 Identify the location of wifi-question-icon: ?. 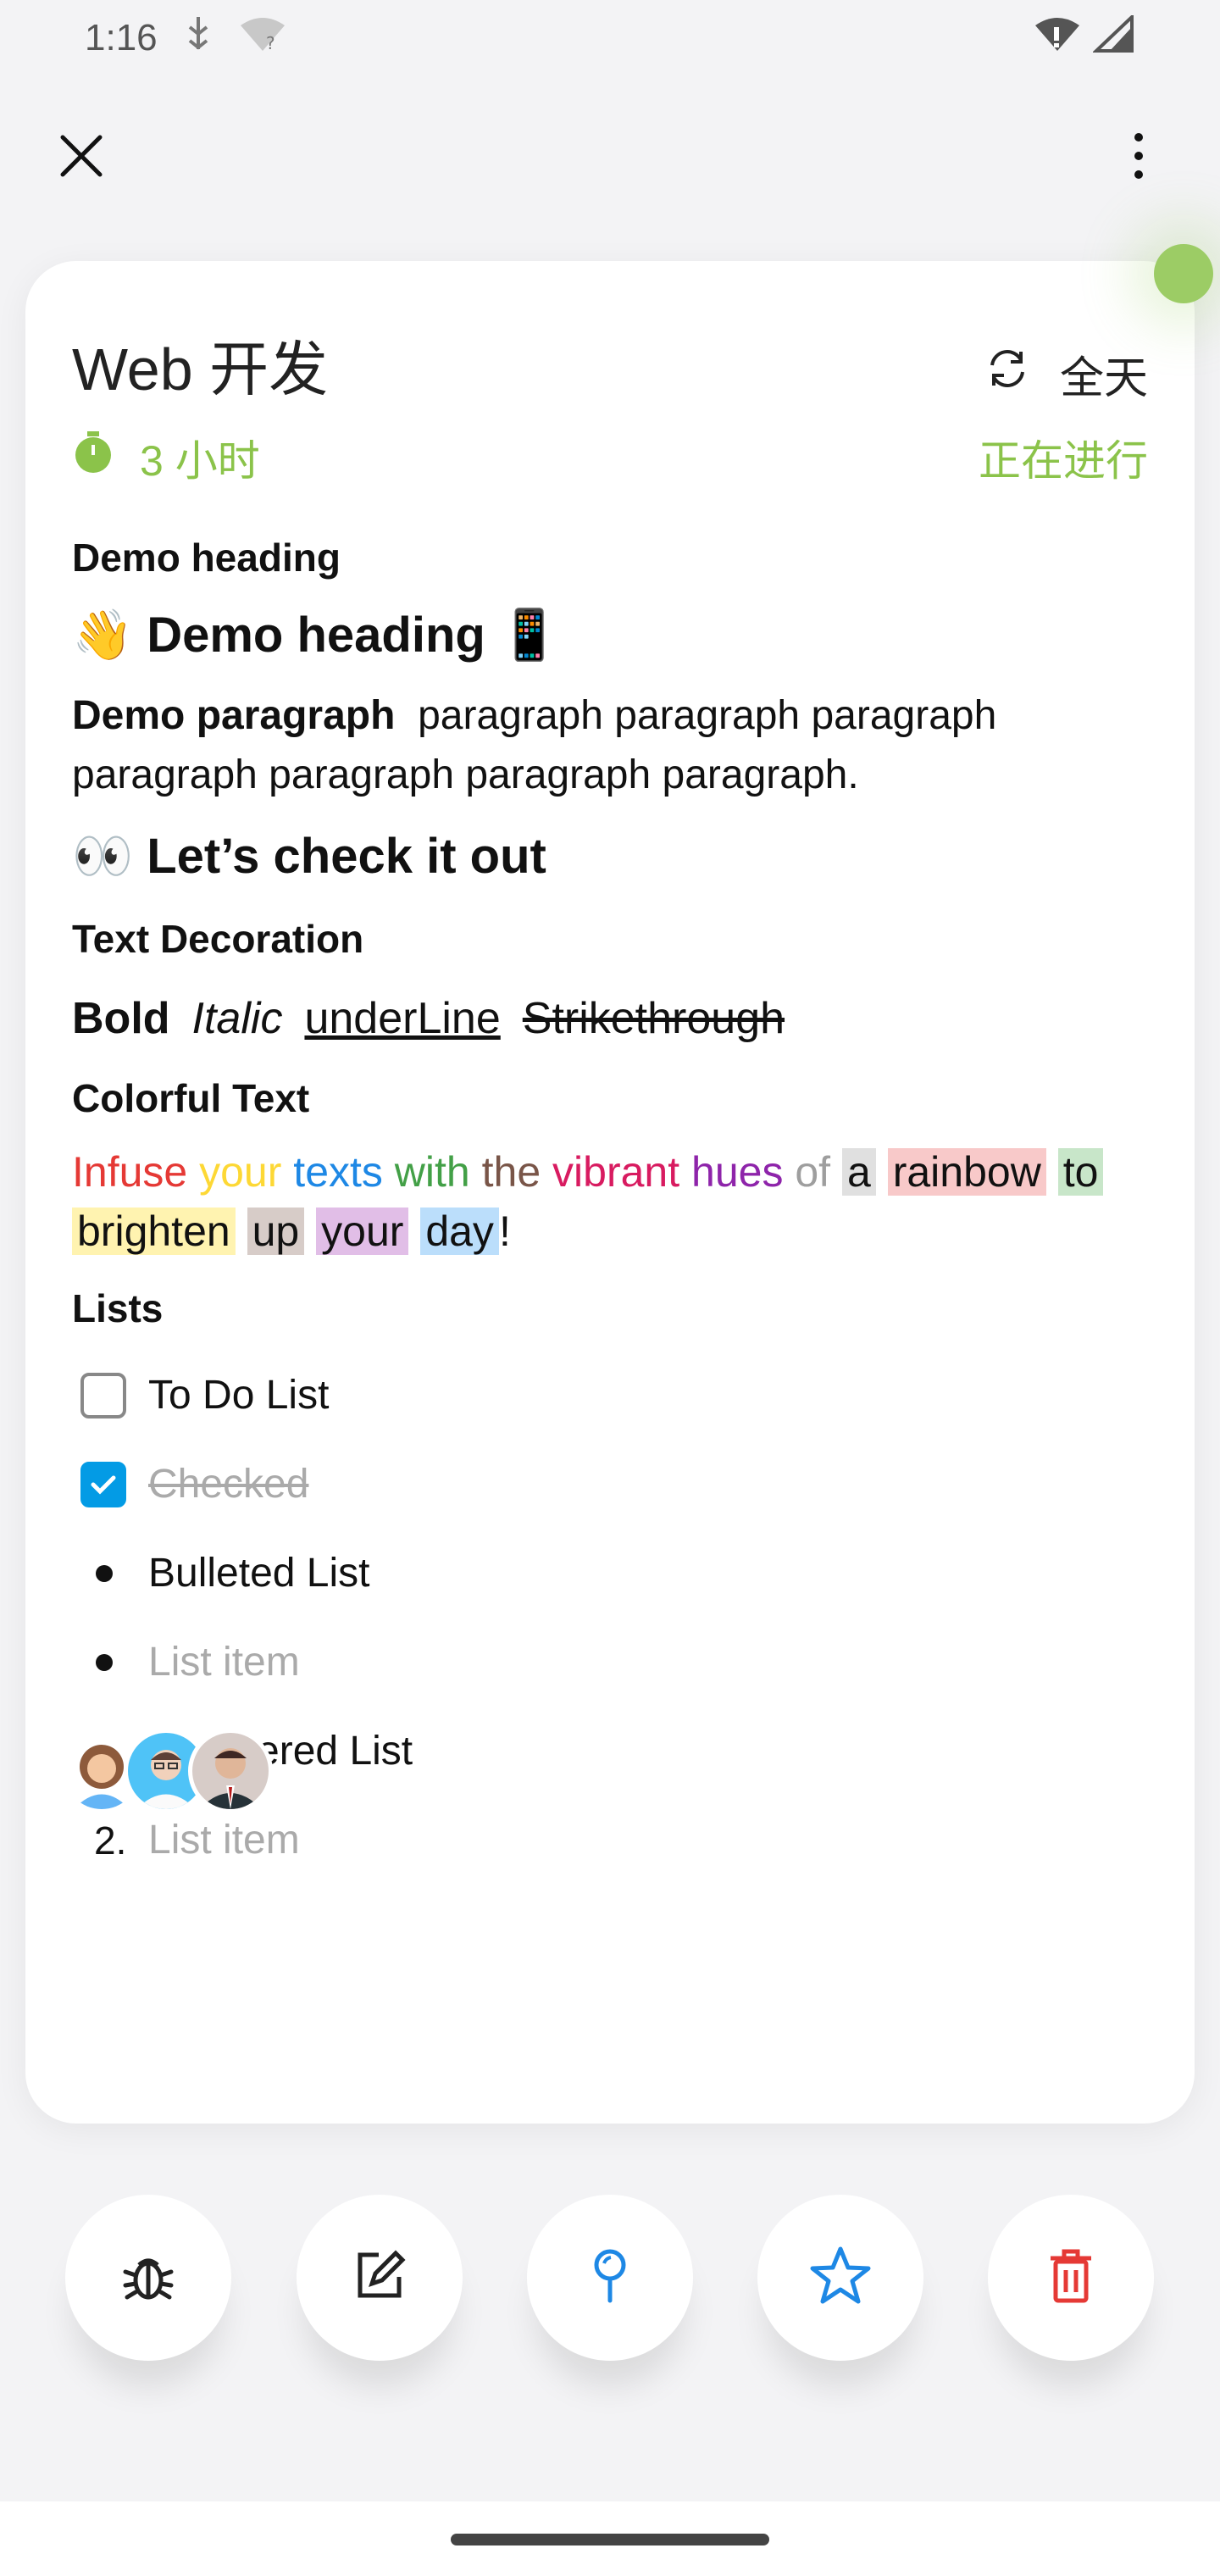
(262, 38).